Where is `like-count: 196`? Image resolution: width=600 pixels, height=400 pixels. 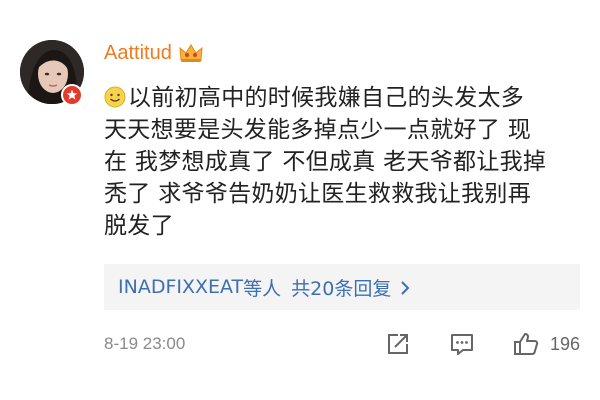
like-count: 196 is located at coordinates (564, 343).